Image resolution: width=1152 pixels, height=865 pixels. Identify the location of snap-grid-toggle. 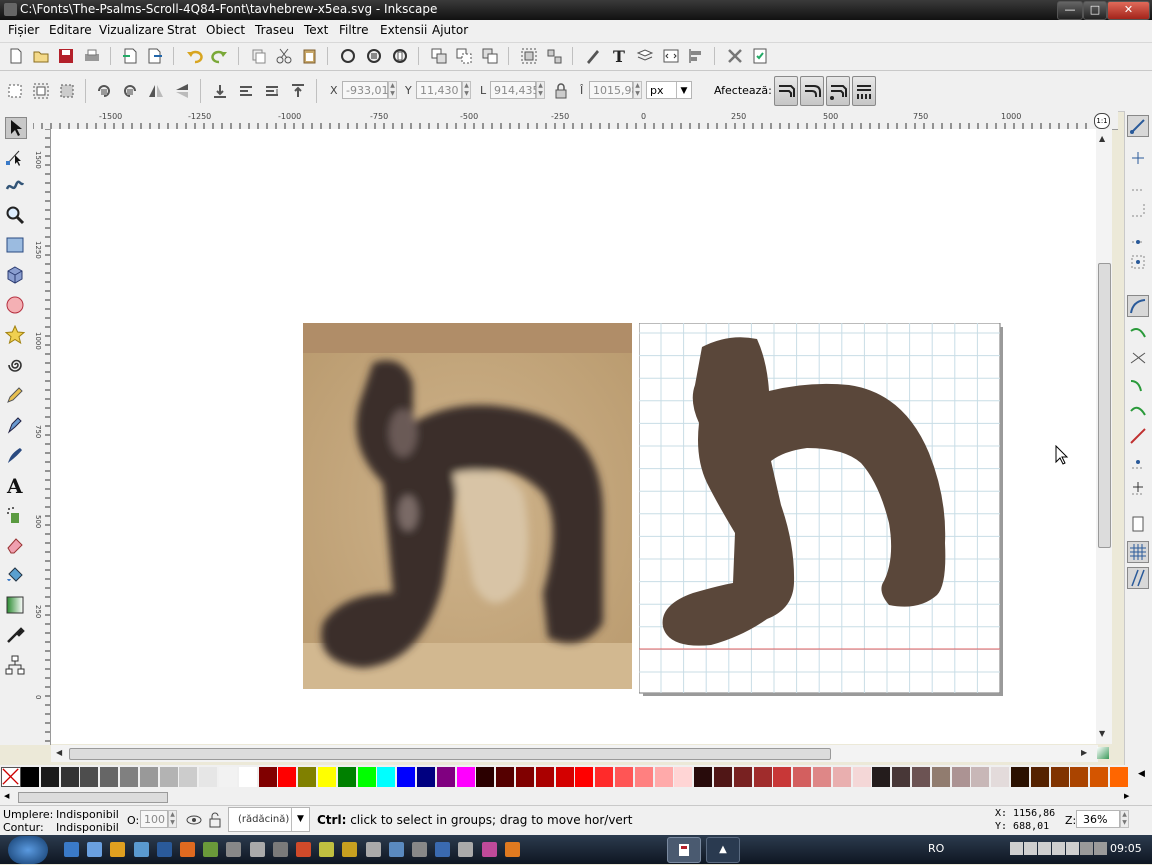
(1138, 552).